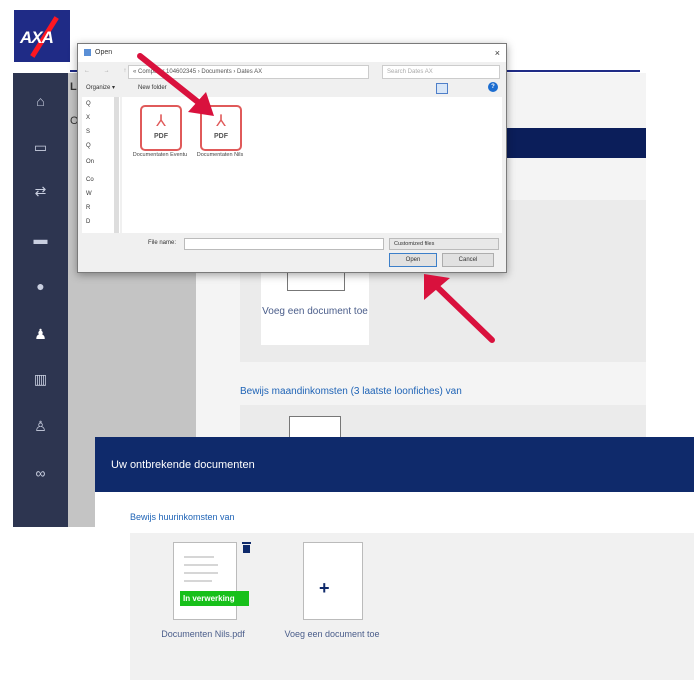 The width and height of the screenshot is (694, 693). Describe the element at coordinates (459, 308) in the screenshot. I see `arrow-to-open-button` at that location.